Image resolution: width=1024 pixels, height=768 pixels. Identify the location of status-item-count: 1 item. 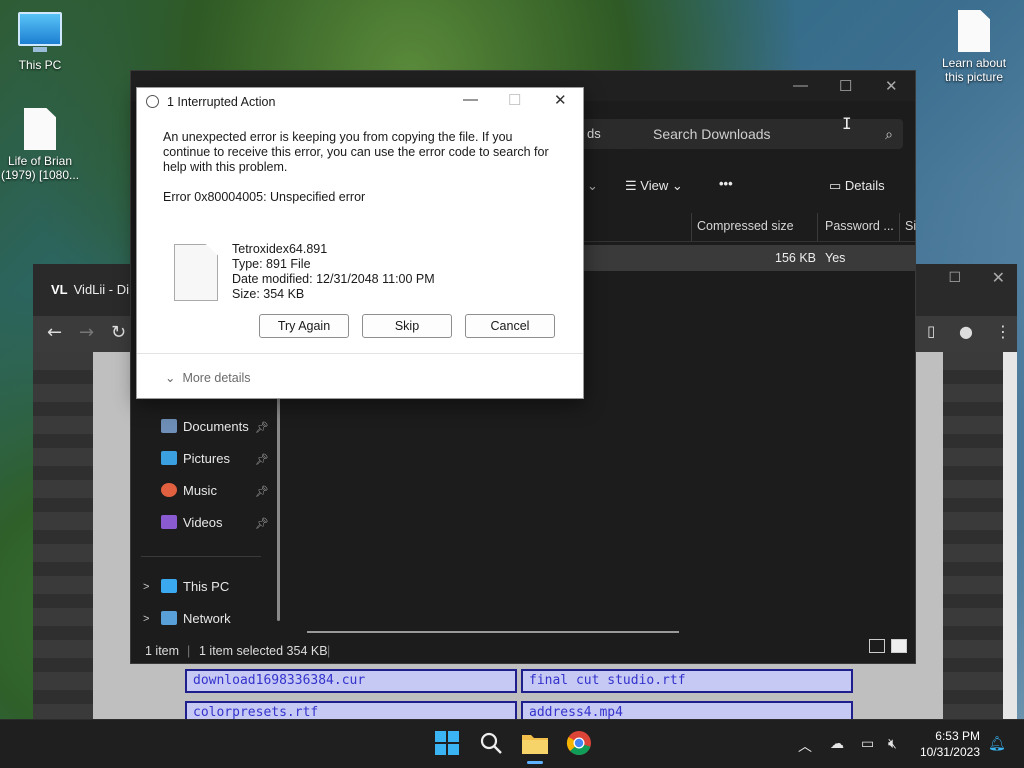
(162, 651).